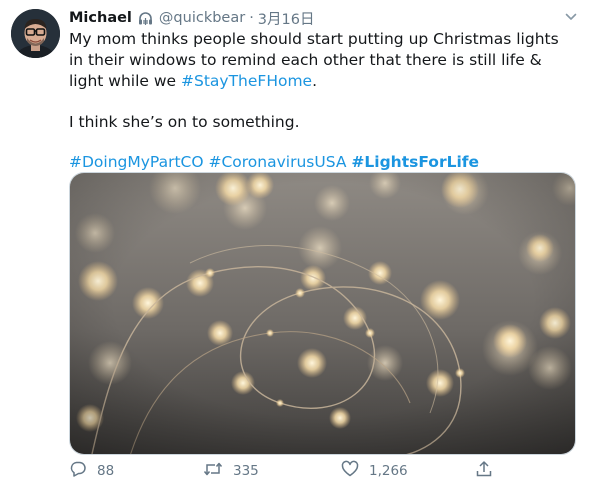  What do you see at coordinates (78, 471) in the screenshot?
I see `speech-bubble-icon` at bounding box center [78, 471].